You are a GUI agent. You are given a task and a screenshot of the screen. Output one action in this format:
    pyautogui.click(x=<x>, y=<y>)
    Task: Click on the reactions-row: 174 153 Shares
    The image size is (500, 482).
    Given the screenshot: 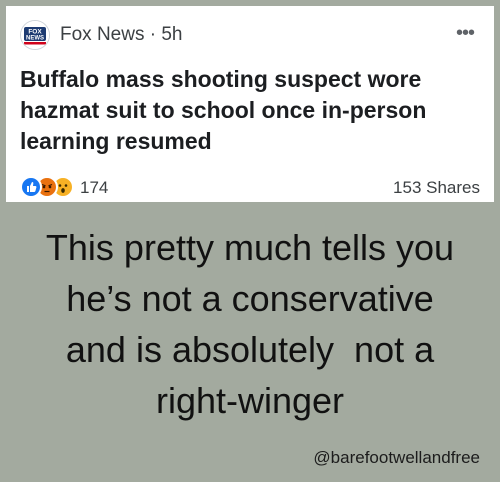 What is the action you would take?
    pyautogui.click(x=250, y=188)
    